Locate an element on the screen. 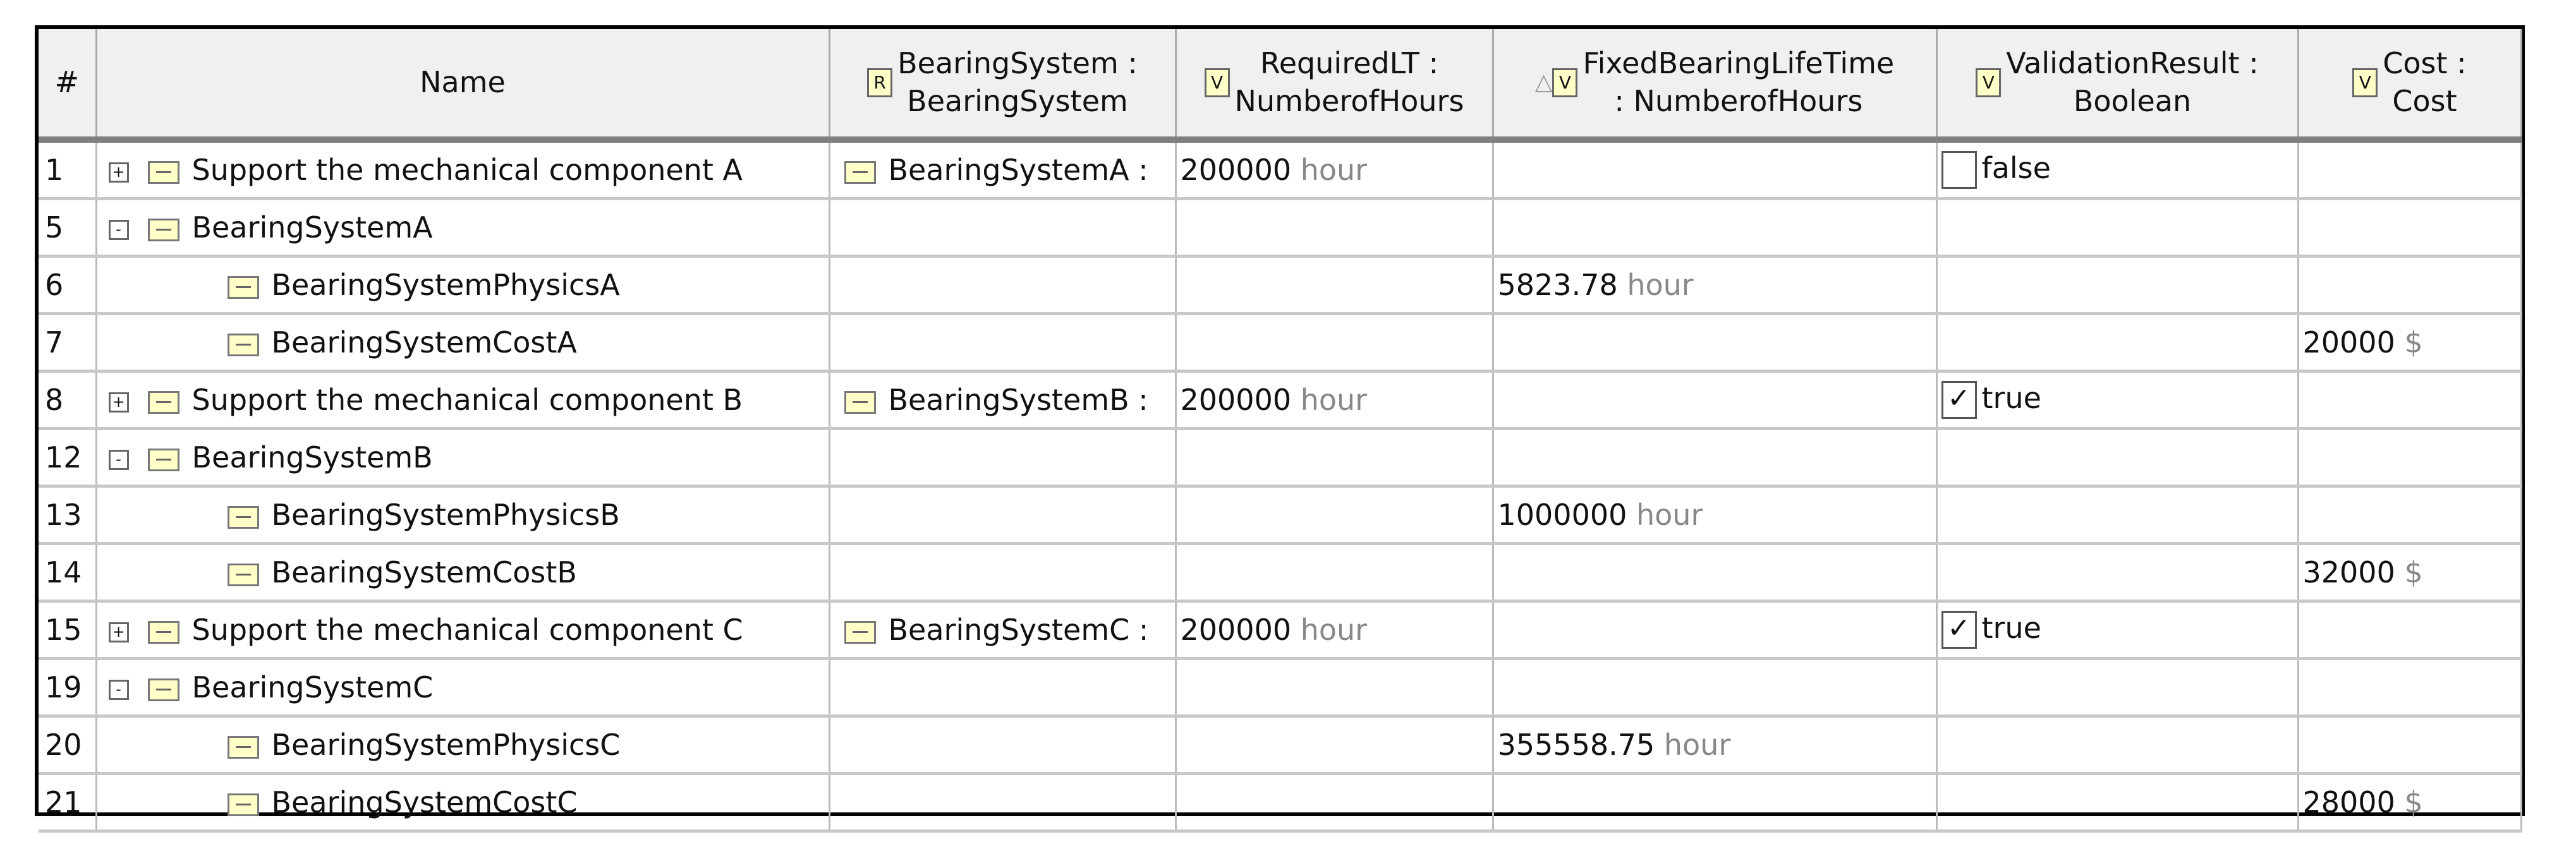 This screenshot has width=2576, height=856. table-row: 13 BearingSystemPhysicsB 1000000 hour is located at coordinates (1280, 515).